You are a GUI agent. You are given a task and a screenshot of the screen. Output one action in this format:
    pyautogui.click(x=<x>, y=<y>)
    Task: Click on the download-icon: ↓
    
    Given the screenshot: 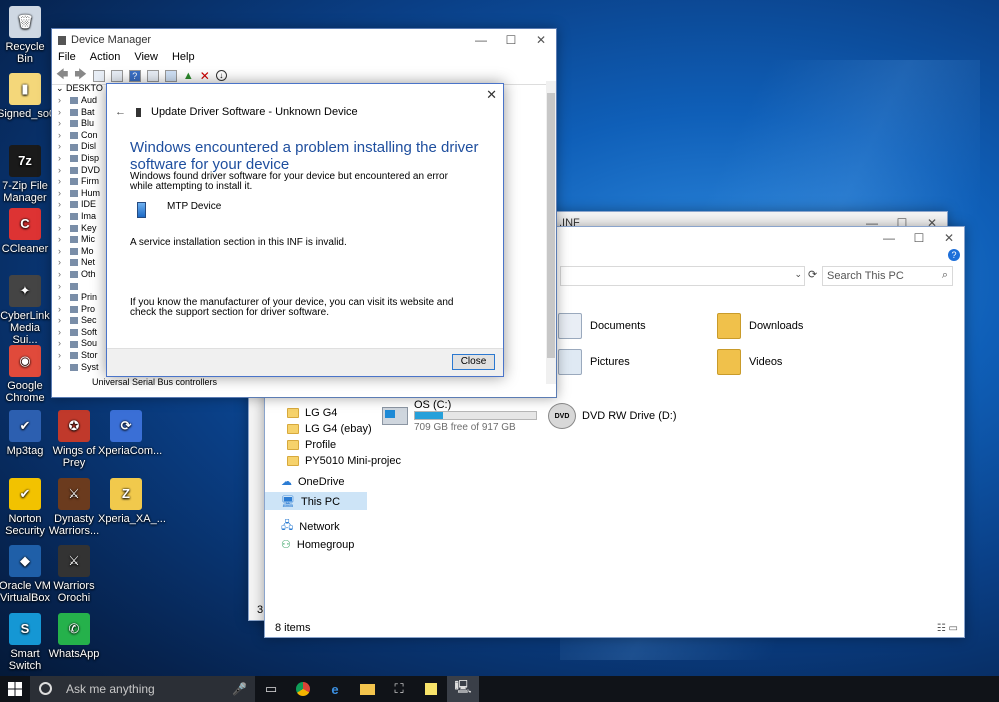 What is the action you would take?
    pyautogui.click(x=221, y=75)
    